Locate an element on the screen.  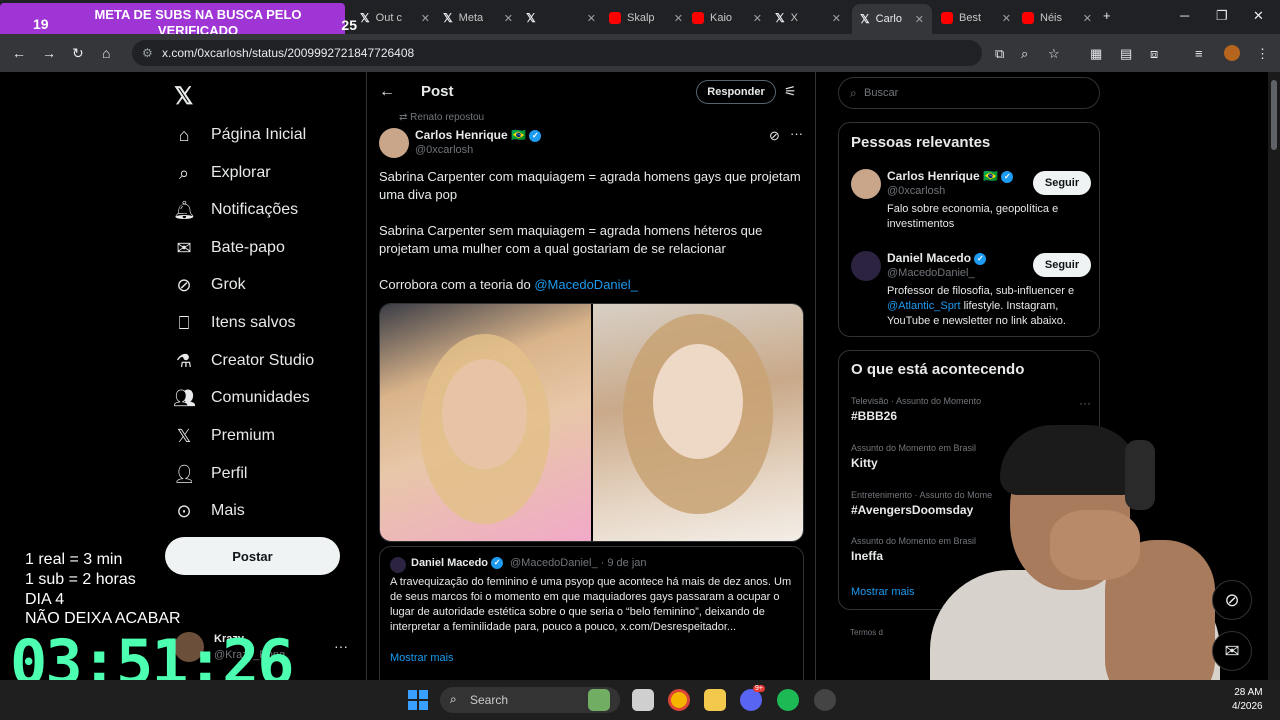
media-icon: ≡ is located at coordinates (1199, 53).